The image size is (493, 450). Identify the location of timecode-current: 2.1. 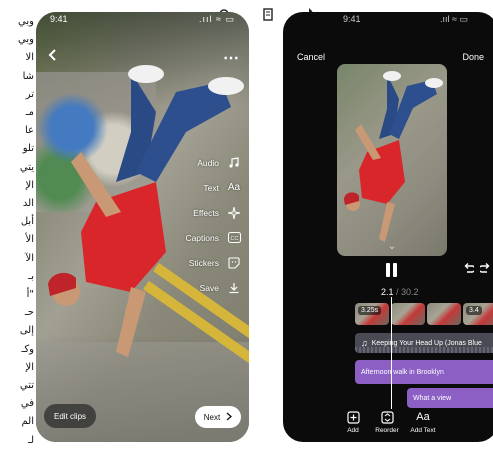
(387, 292).